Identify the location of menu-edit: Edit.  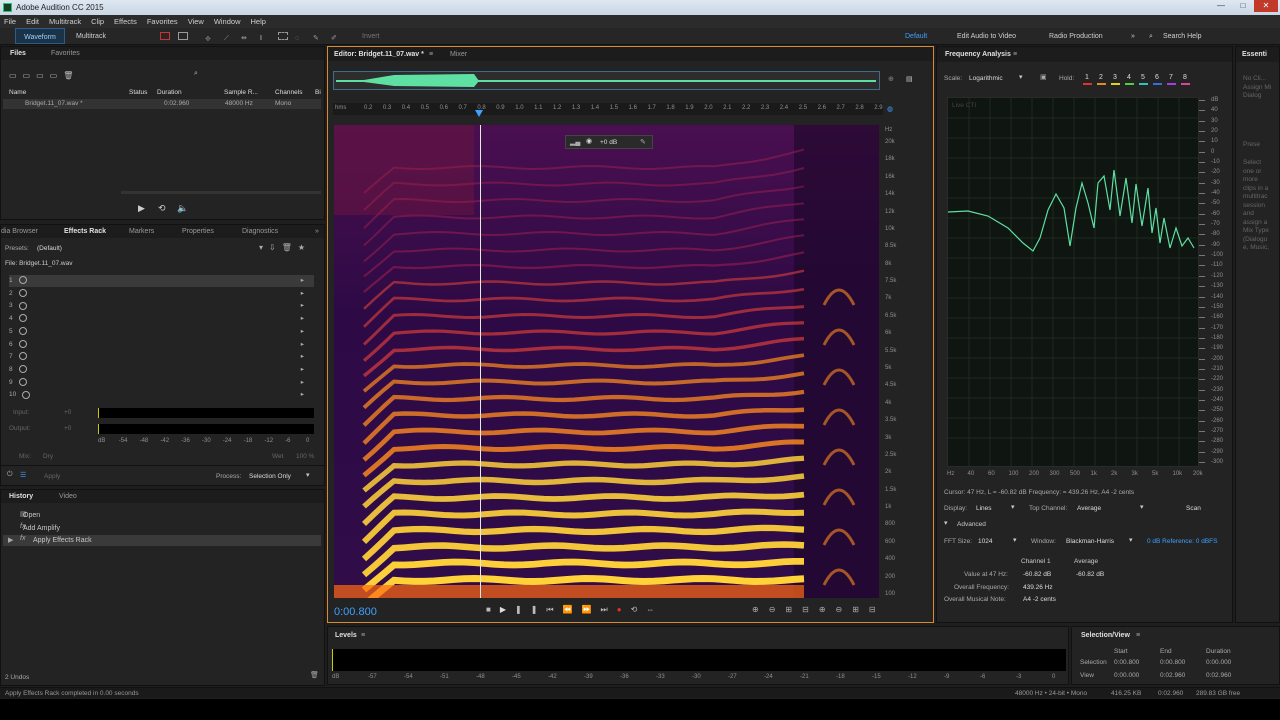
(32, 21).